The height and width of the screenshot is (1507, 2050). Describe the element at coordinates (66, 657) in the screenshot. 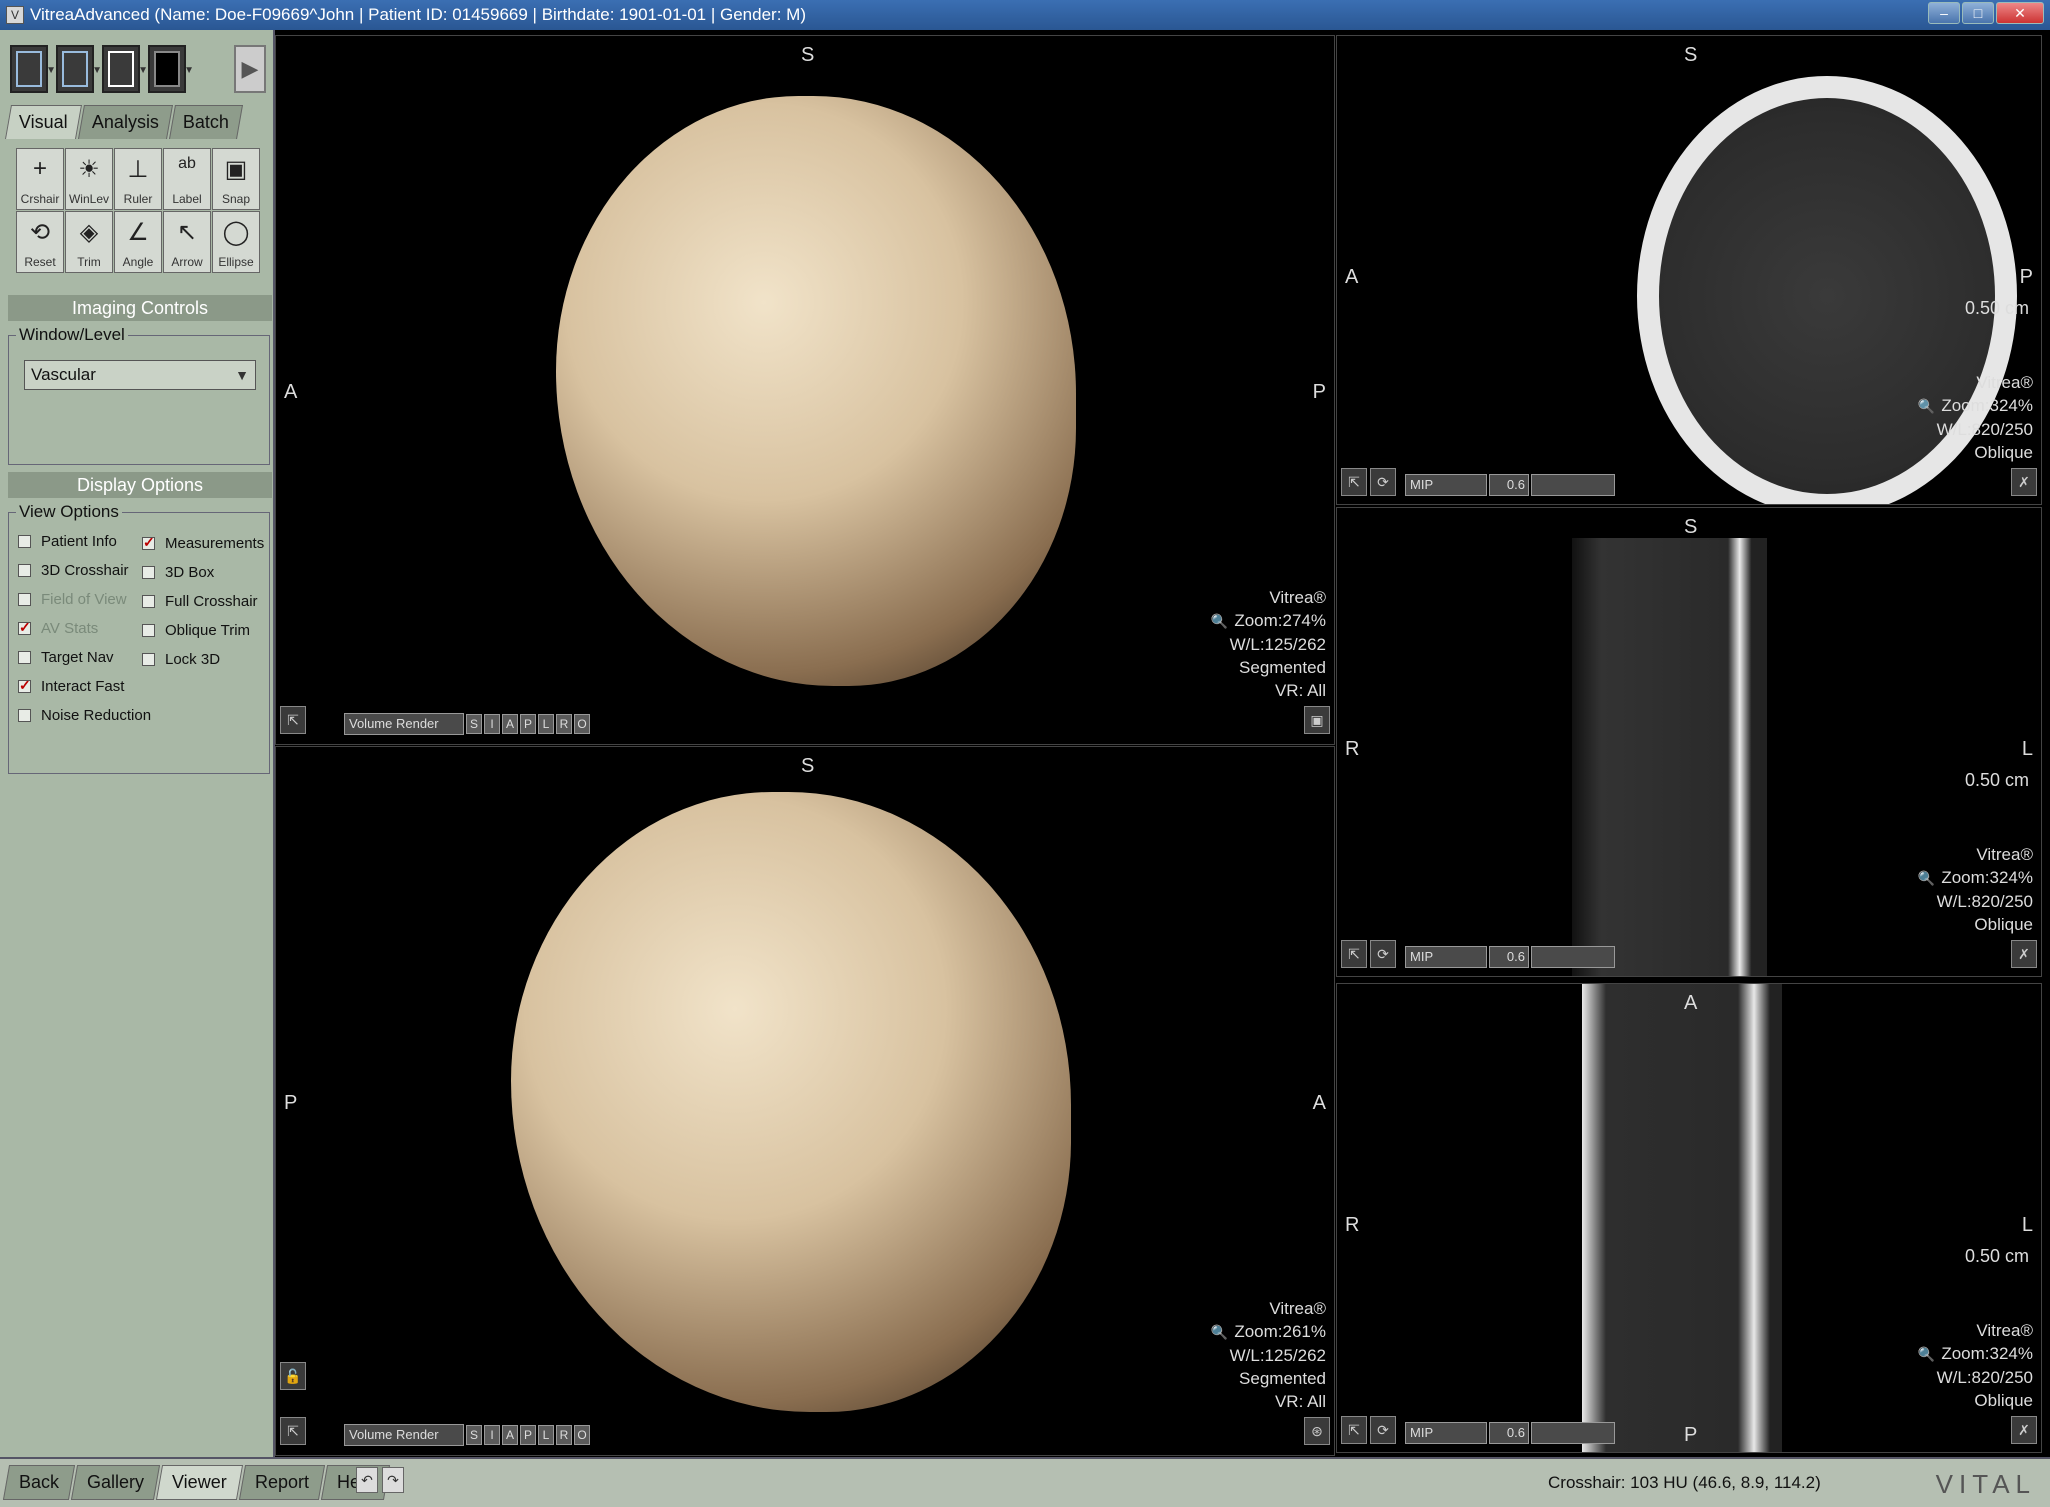

I see `option-target-nav: Target Nav` at that location.